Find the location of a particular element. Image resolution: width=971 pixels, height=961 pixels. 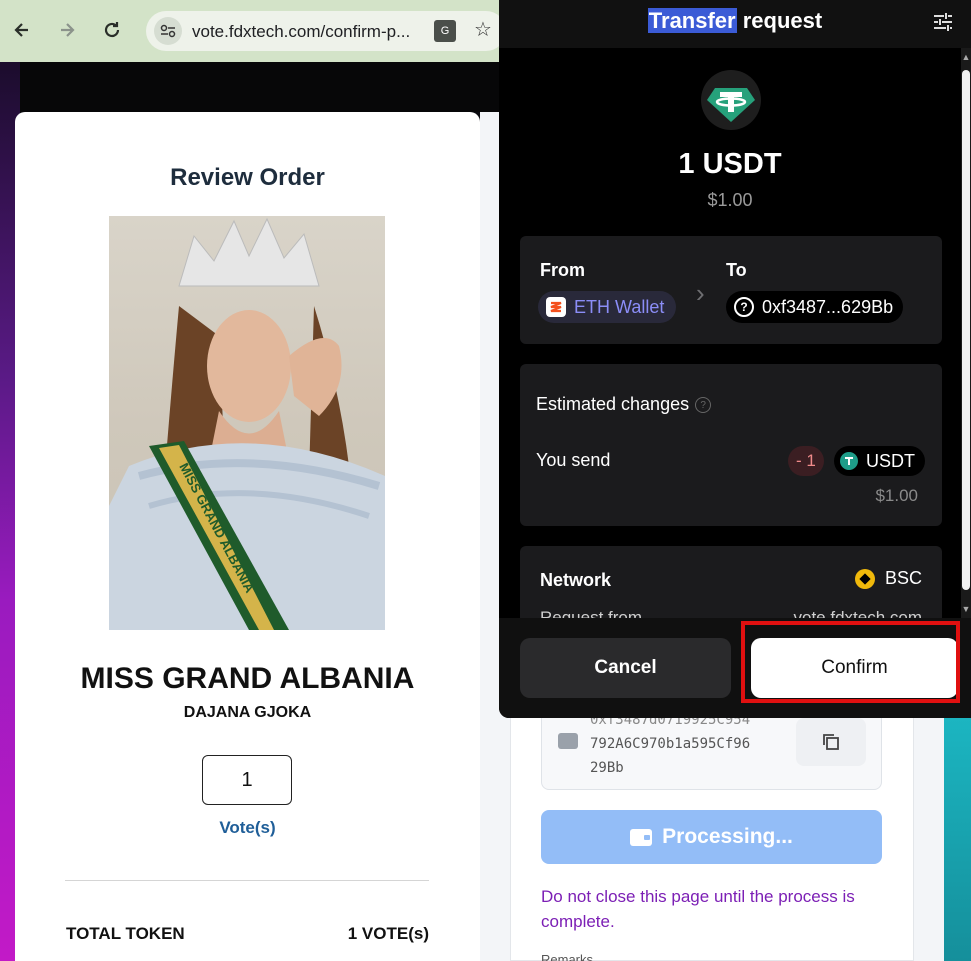

wallet-footer: Cancel Confirm is located at coordinates (735, 668).